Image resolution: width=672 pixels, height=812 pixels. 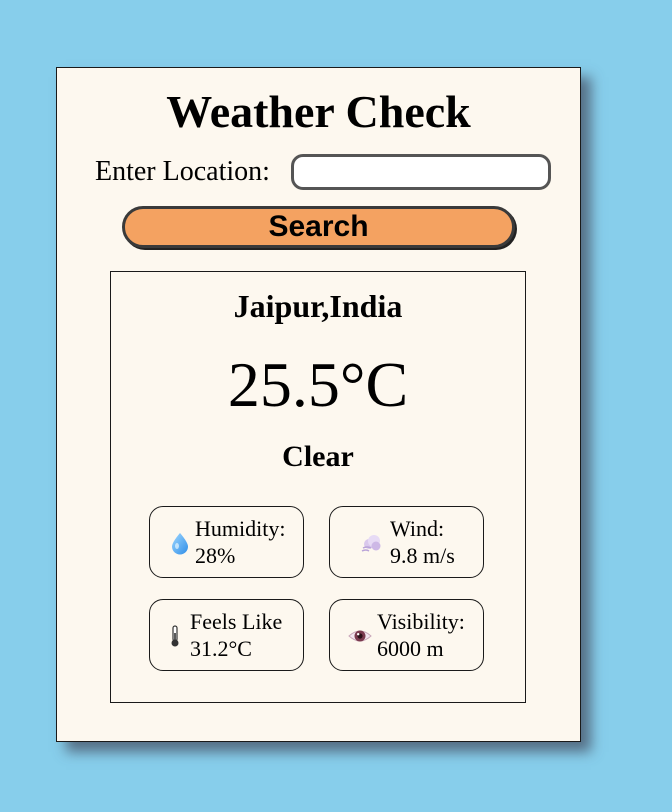 I want to click on feels-like-stat: Feels Like 31.2°C, so click(x=226, y=635).